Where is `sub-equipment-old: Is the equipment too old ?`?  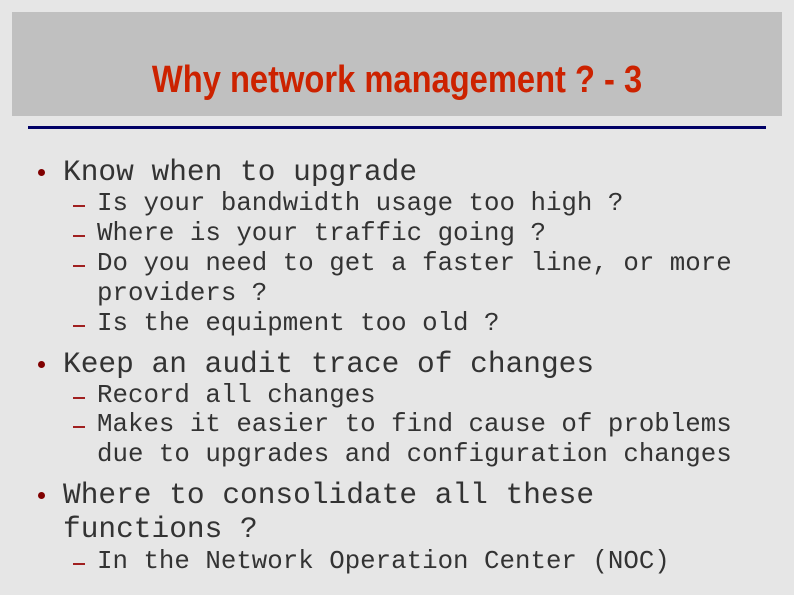 sub-equipment-old: Is the equipment too old ? is located at coordinates (298, 323).